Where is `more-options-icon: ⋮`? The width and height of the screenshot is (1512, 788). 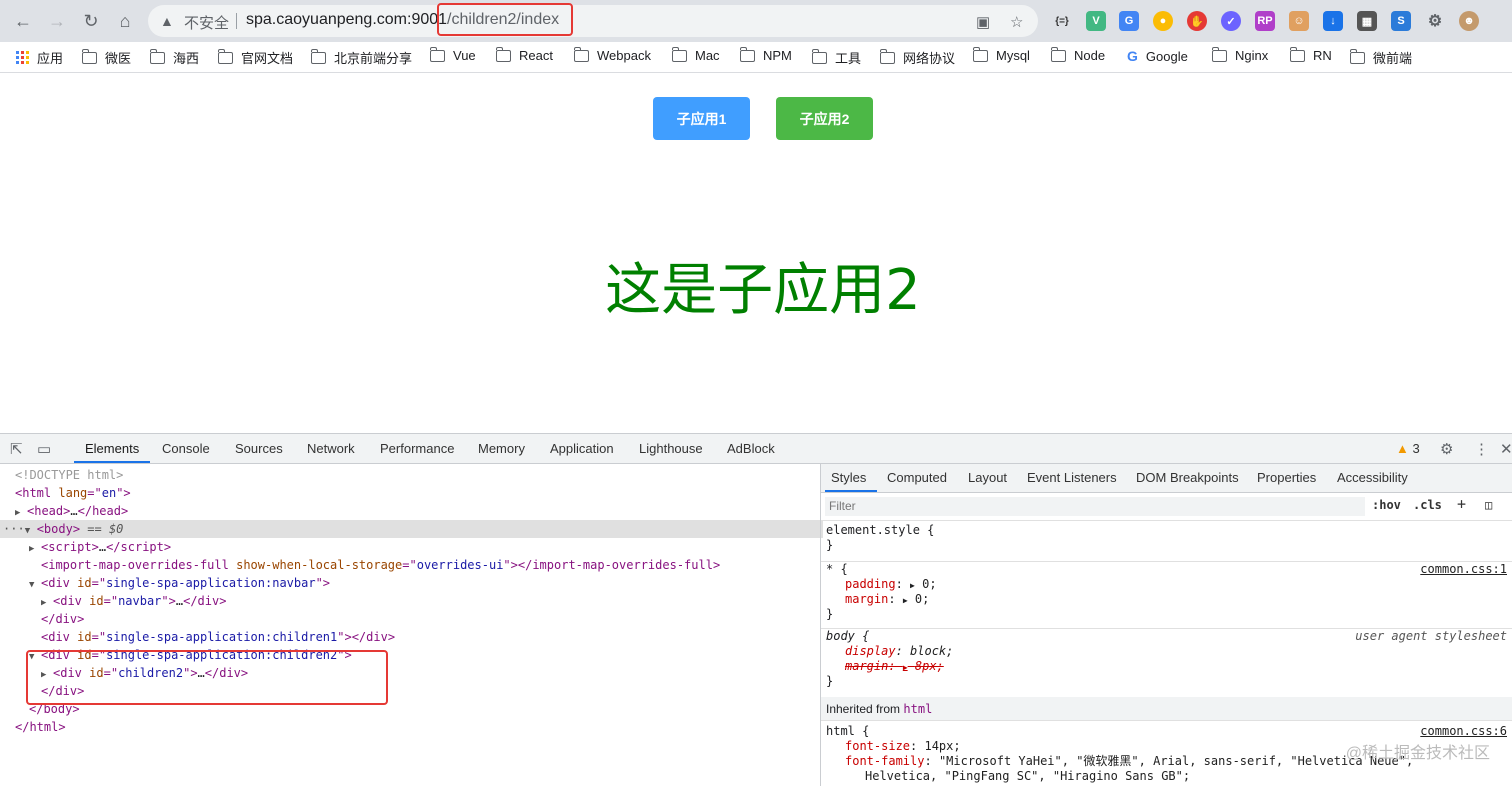 more-options-icon: ⋮ is located at coordinates (1481, 449).